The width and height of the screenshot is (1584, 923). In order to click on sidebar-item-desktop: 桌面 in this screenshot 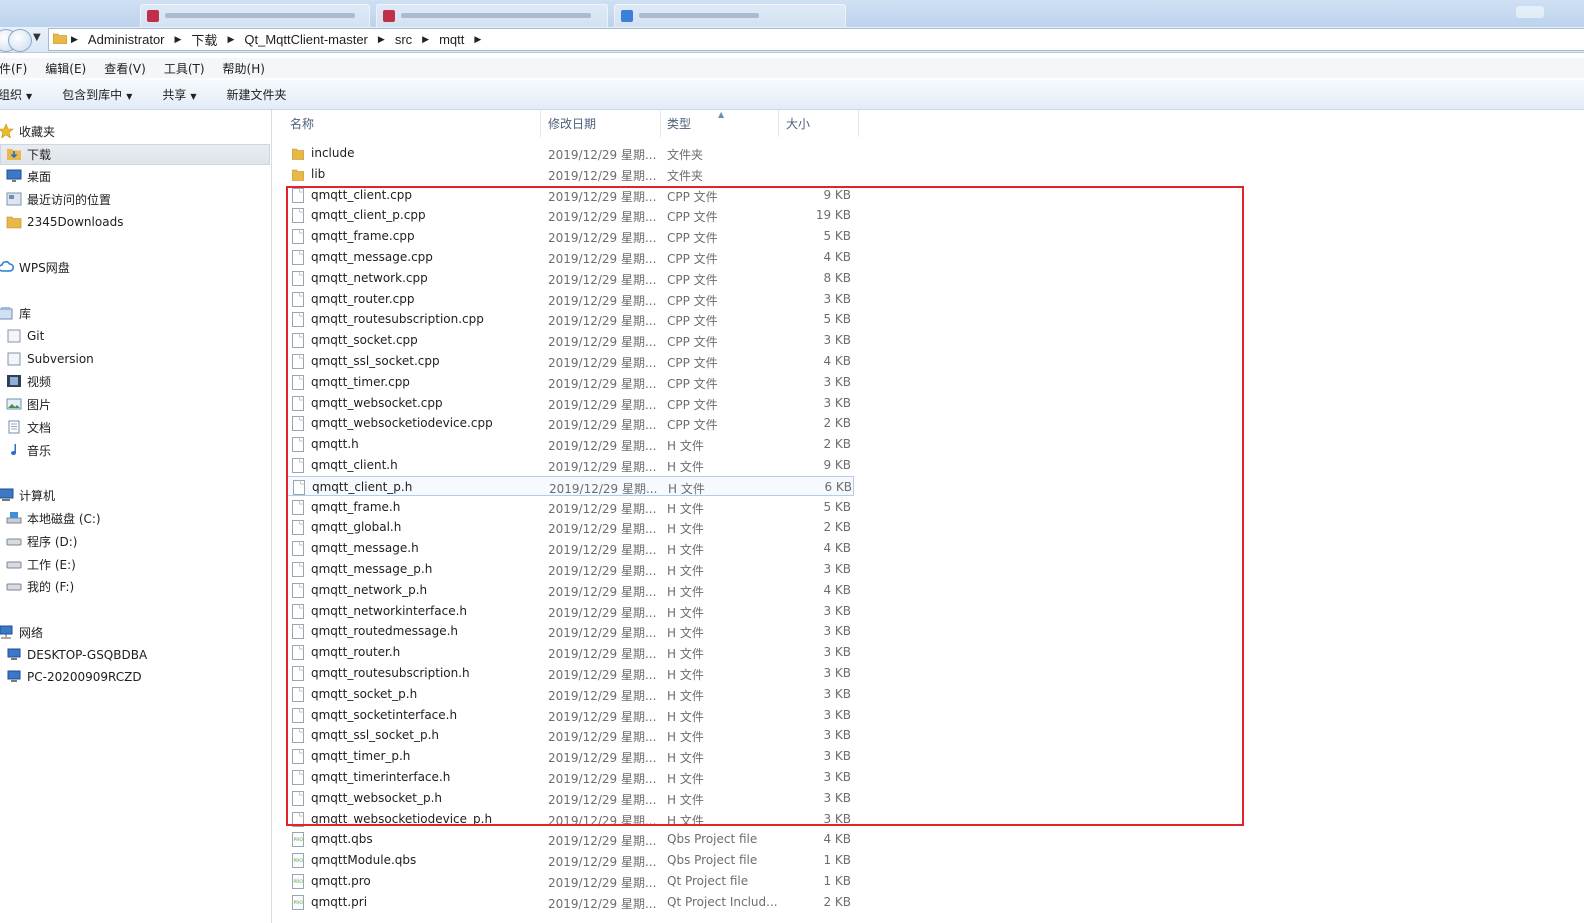, I will do `click(28, 176)`.